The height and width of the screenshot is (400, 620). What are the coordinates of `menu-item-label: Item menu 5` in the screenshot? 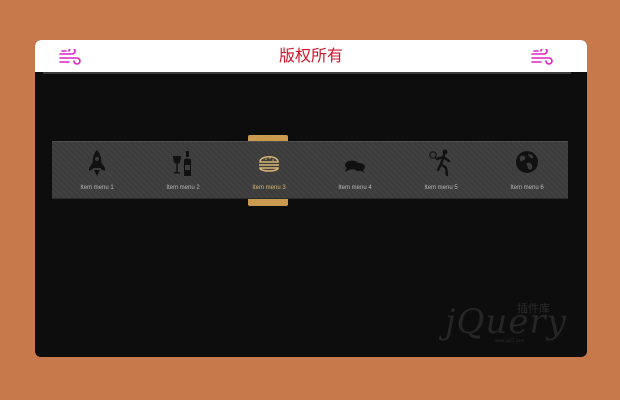 It's located at (441, 188).